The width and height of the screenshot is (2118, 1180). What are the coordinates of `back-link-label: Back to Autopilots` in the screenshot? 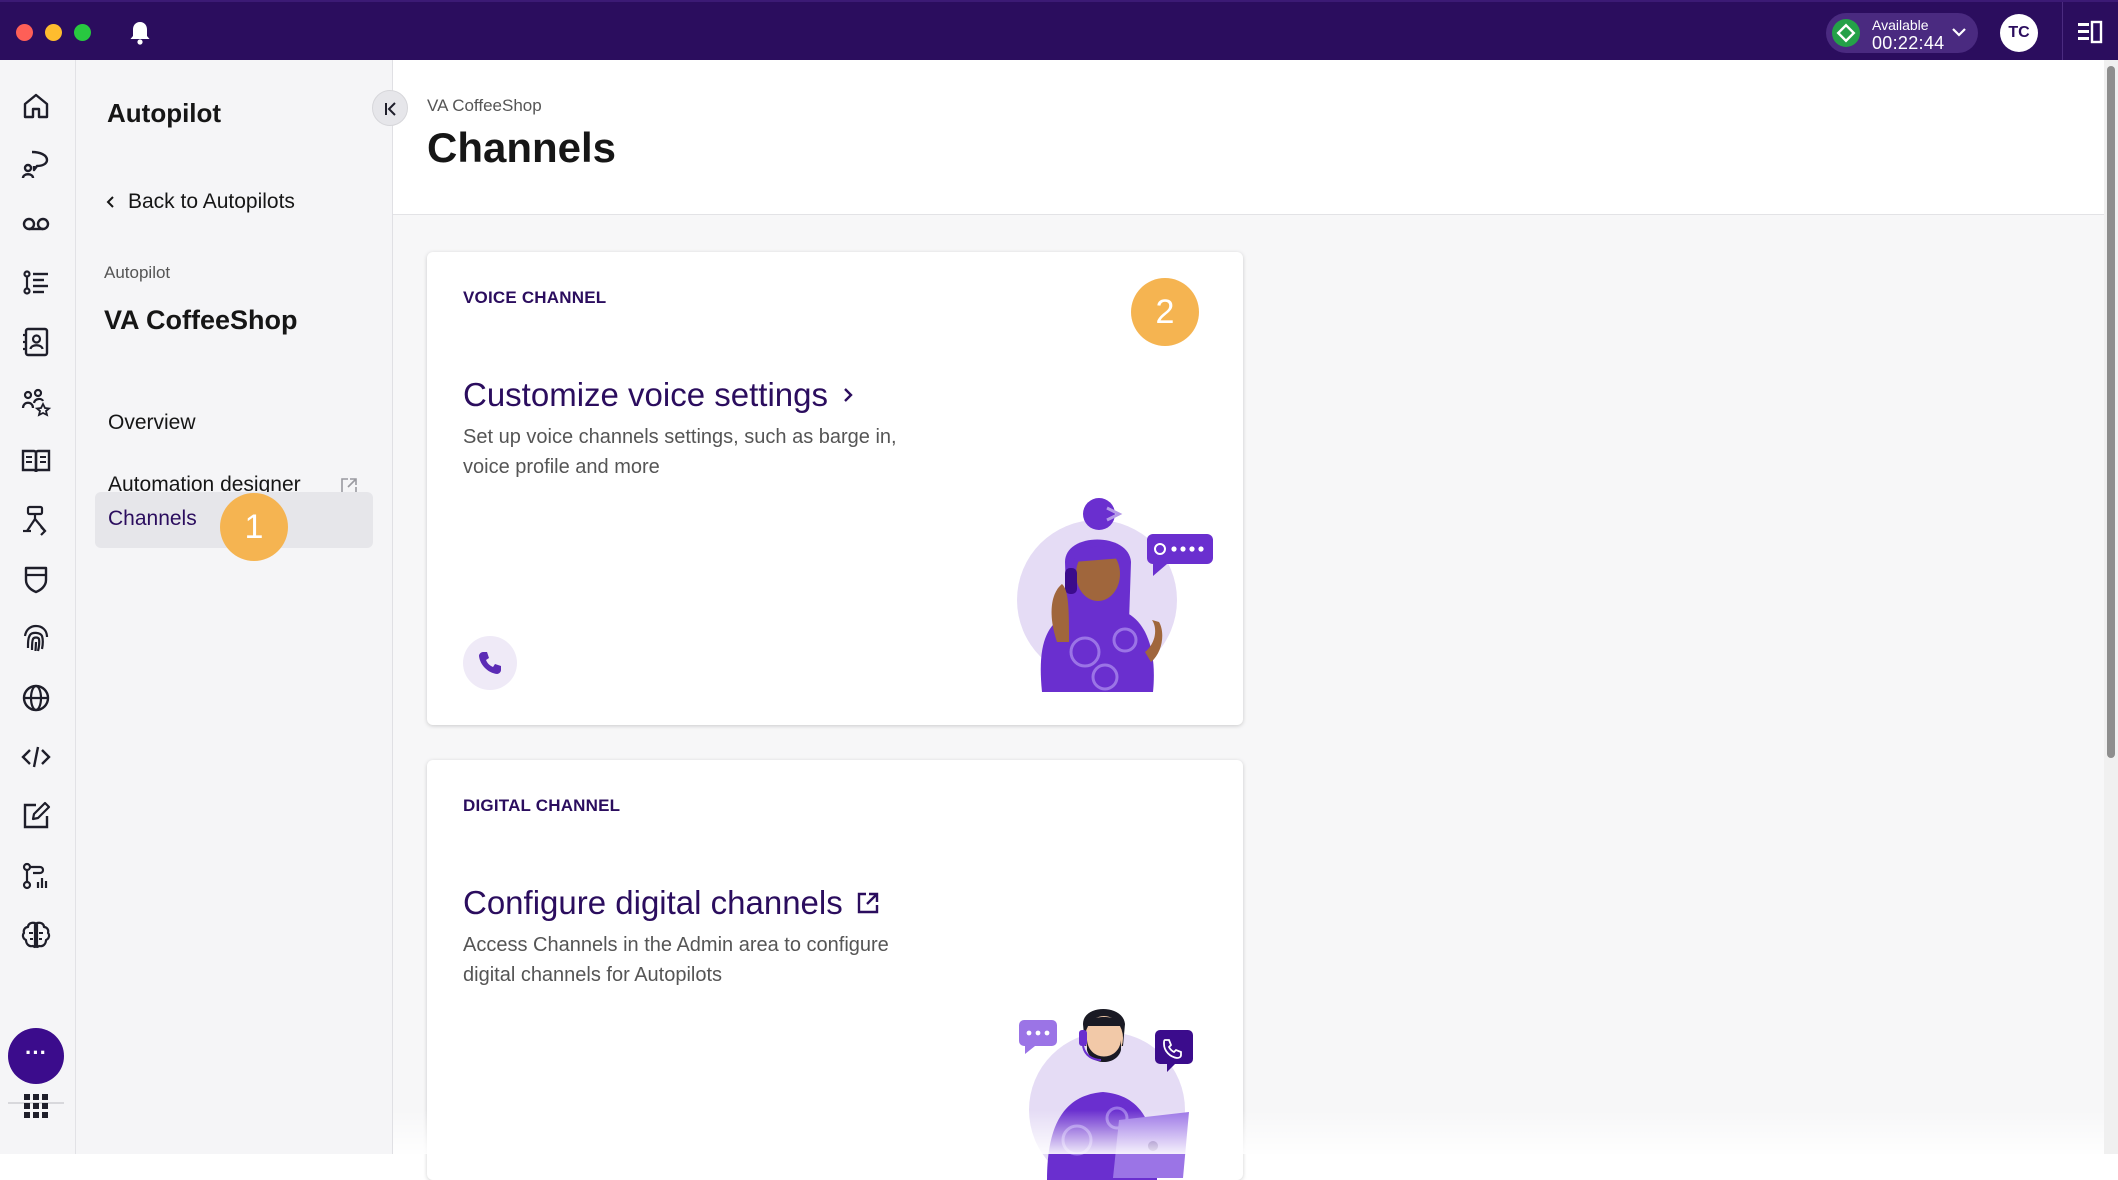 It's located at (211, 201).